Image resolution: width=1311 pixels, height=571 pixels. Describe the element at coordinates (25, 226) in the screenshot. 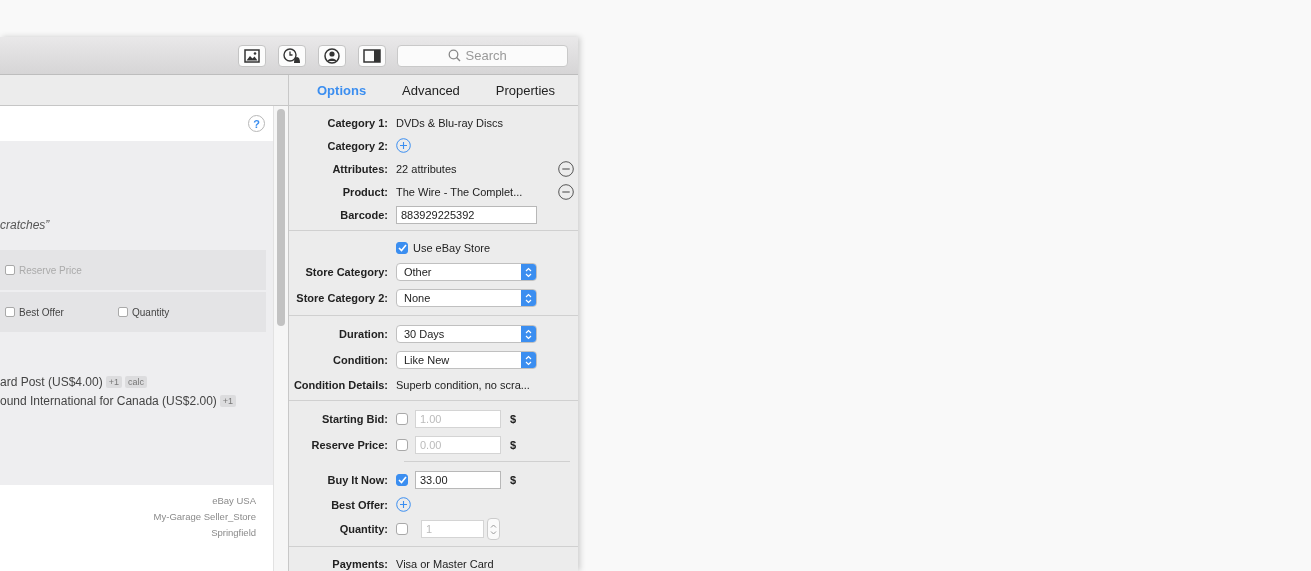

I see `description-text: cratches”` at that location.